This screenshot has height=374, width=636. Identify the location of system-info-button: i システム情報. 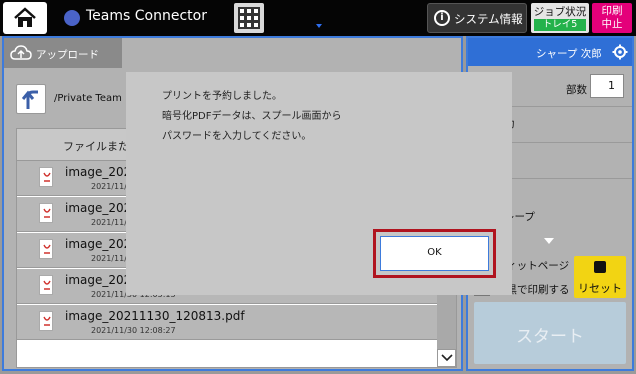
(477, 18).